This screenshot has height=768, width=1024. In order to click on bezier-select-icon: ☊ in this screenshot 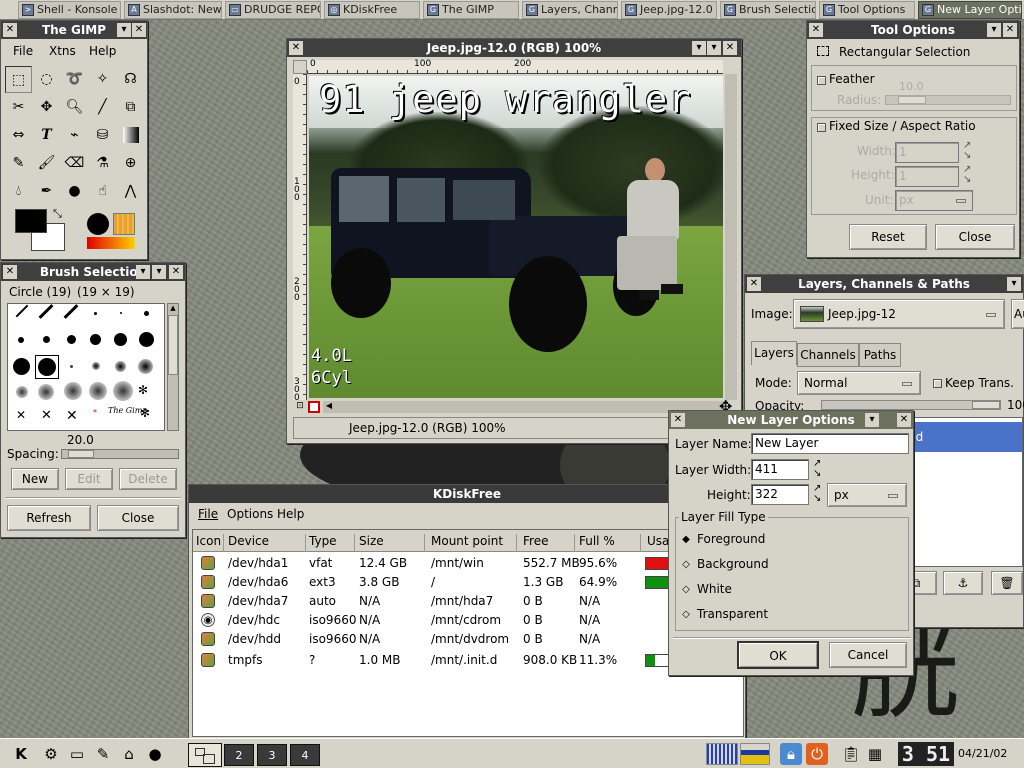, I will do `click(130, 79)`.